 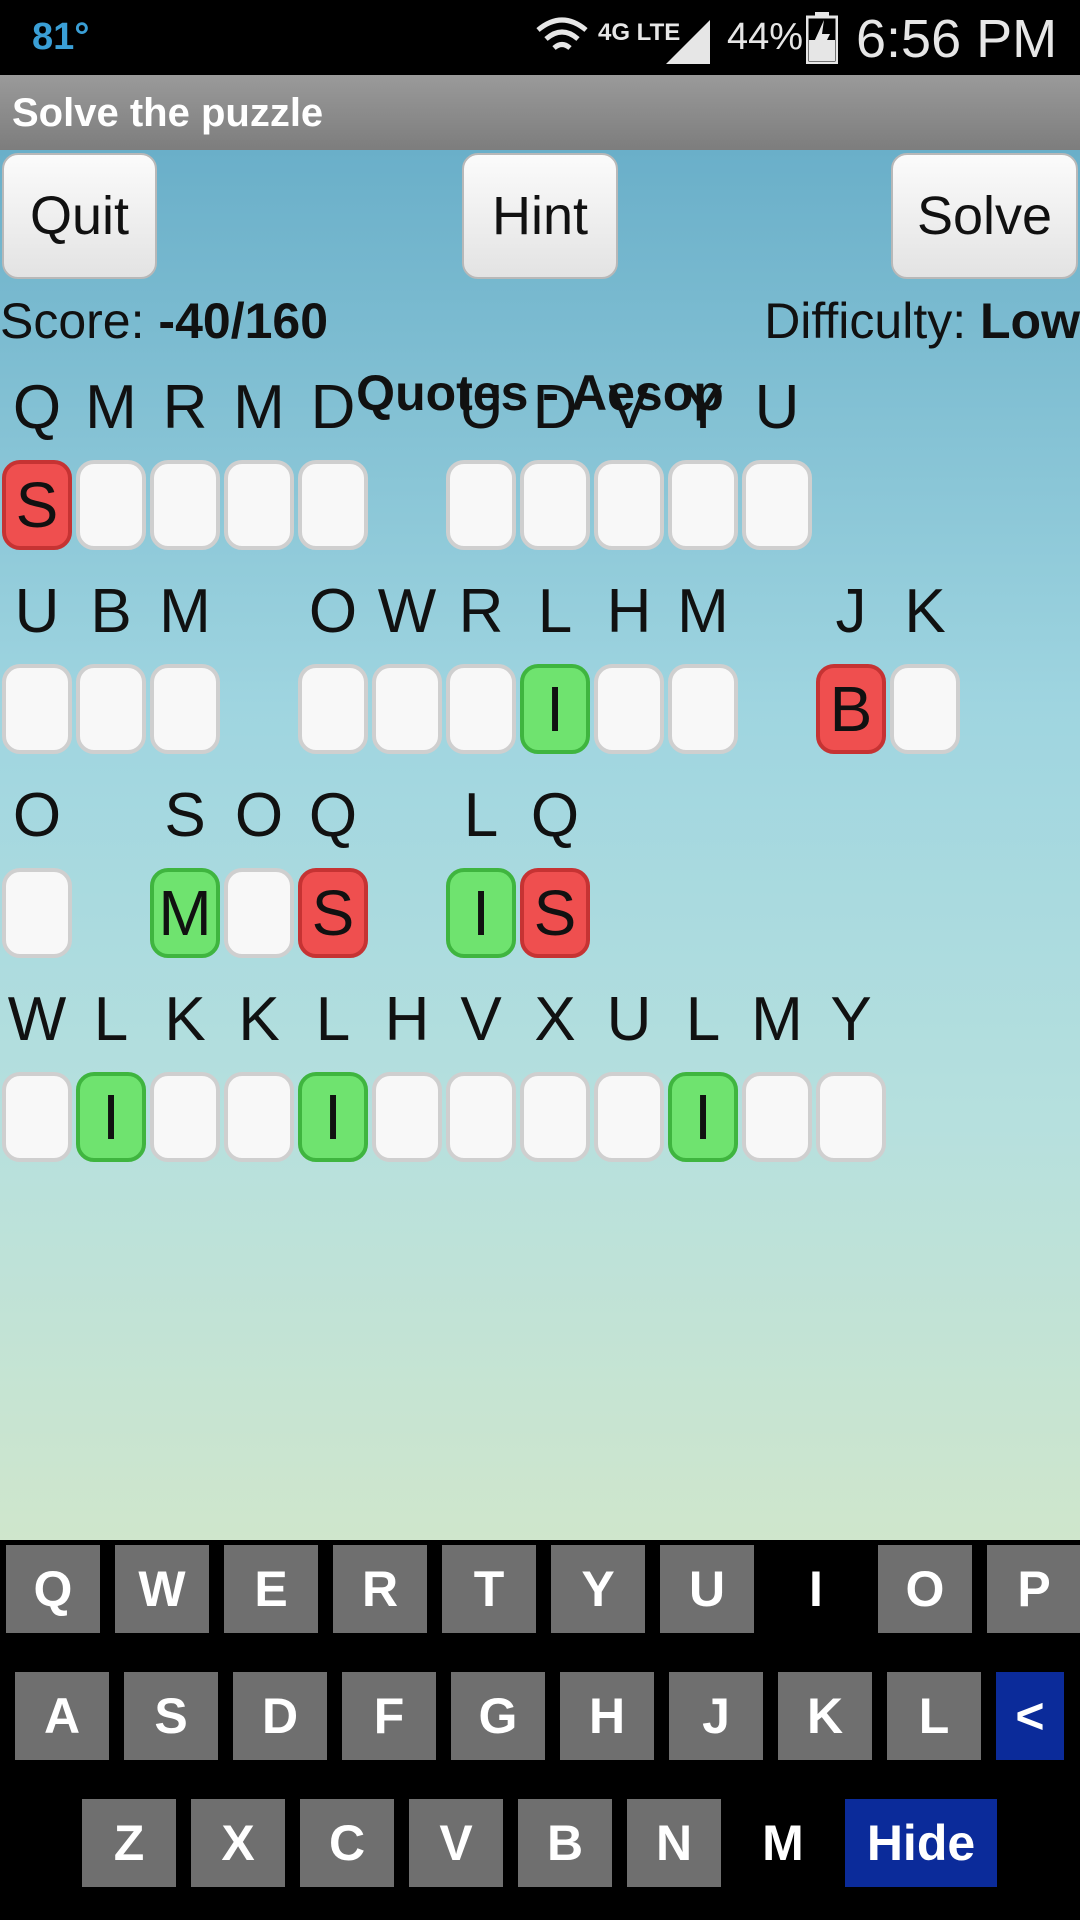 I want to click on answer-tile: M, so click(x=185, y=913).